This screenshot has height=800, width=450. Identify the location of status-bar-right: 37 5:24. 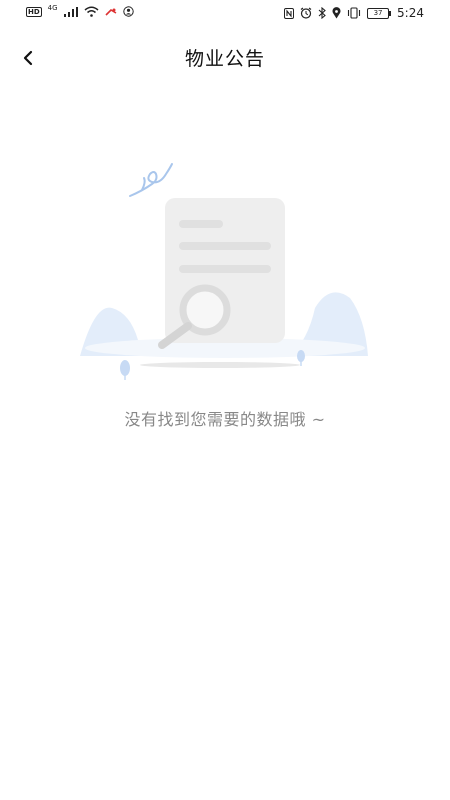
(354, 13).